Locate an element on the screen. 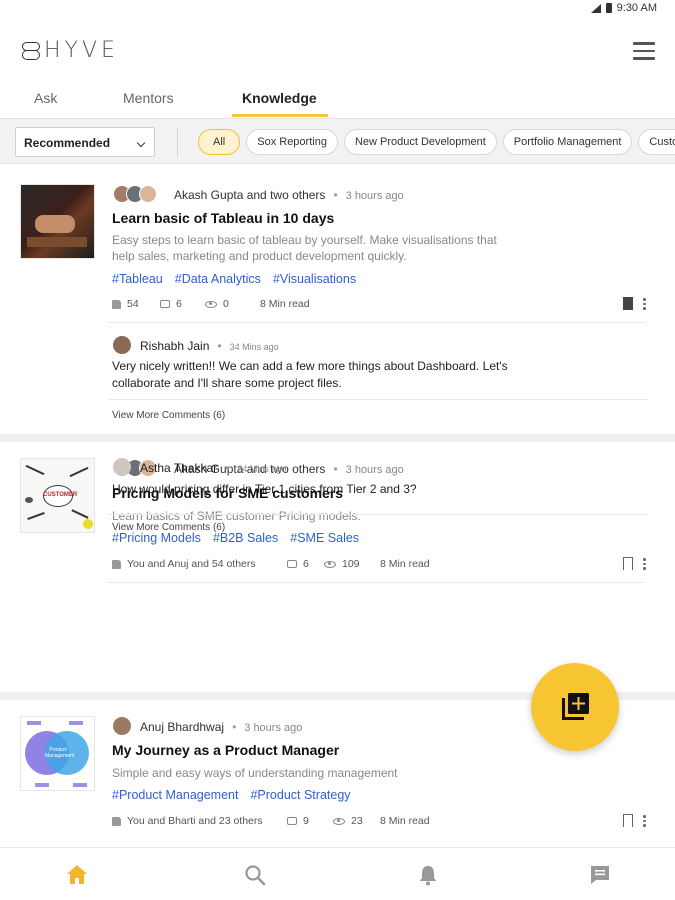 This screenshot has width=675, height=900. signal-icon is located at coordinates (595, 8).